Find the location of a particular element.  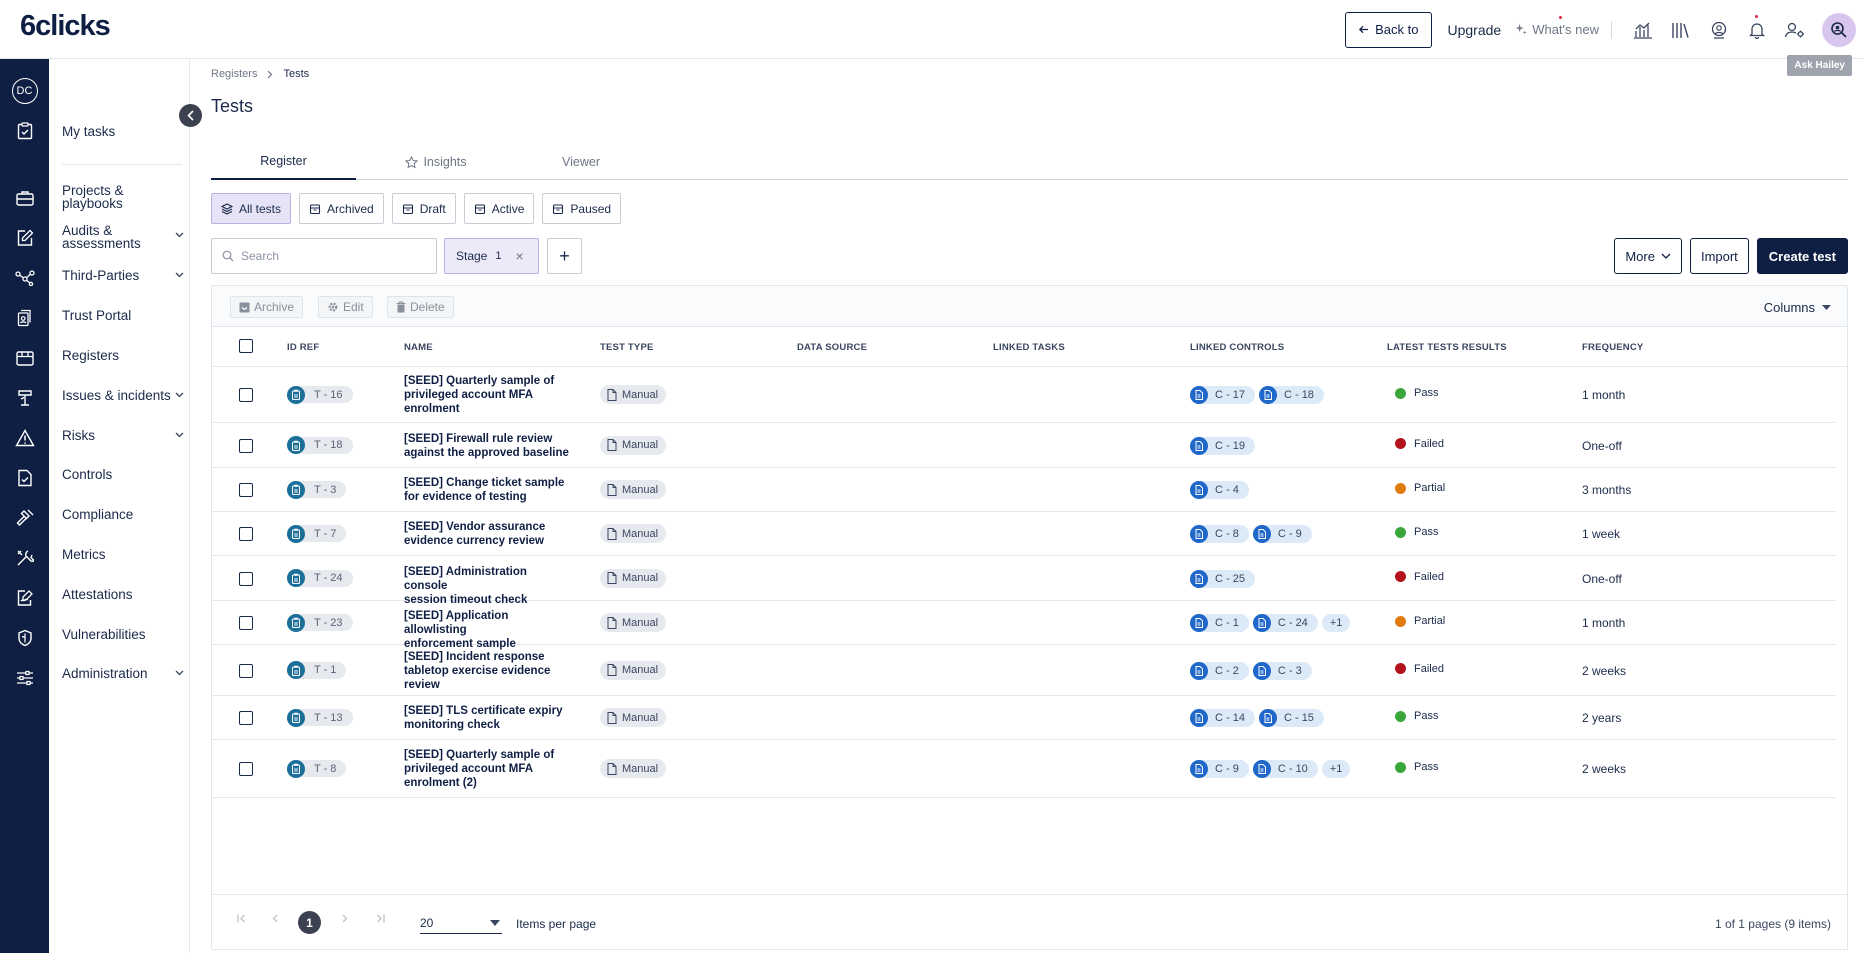

collapse-sidebar-button is located at coordinates (190, 115).